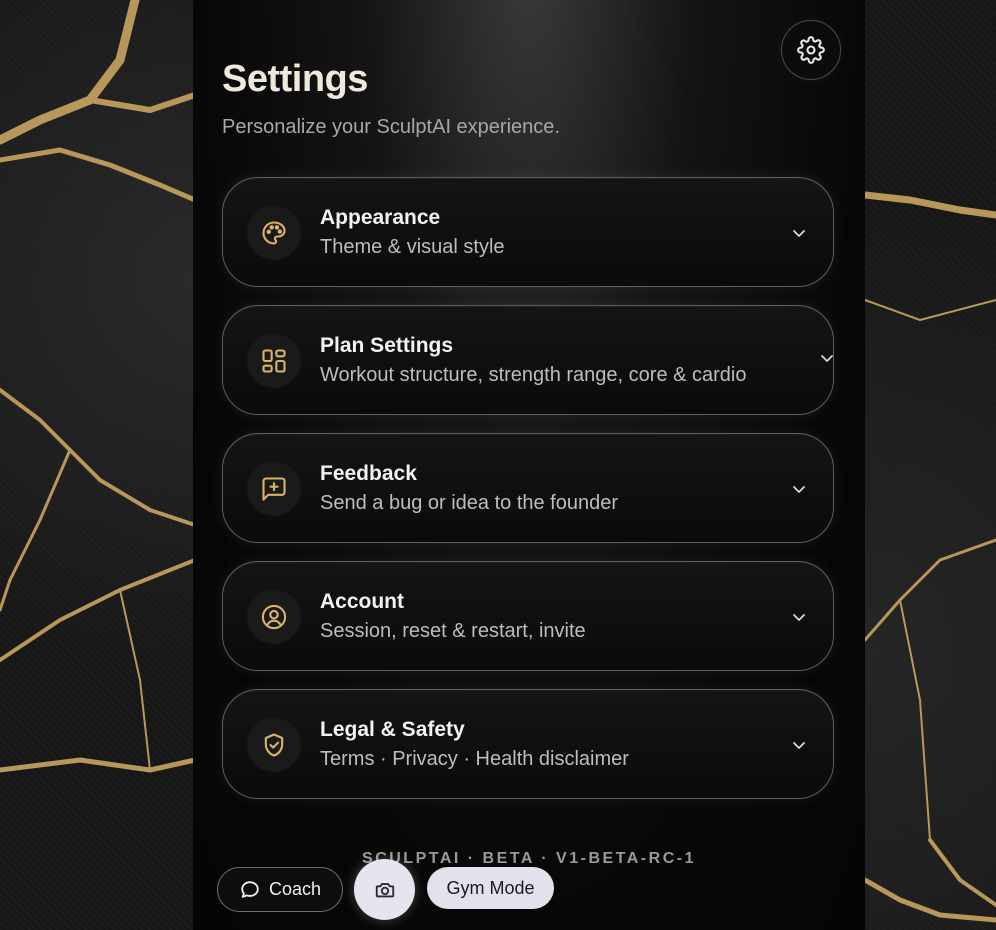 The height and width of the screenshot is (930, 996). I want to click on layout-grid-icon, so click(274, 361).